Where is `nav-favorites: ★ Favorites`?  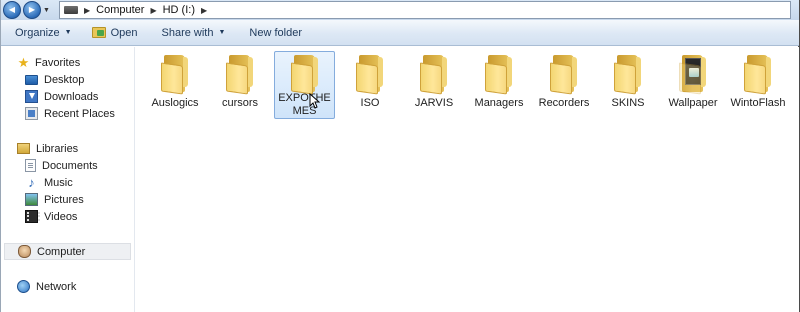
nav-favorites: ★ Favorites is located at coordinates (72, 62).